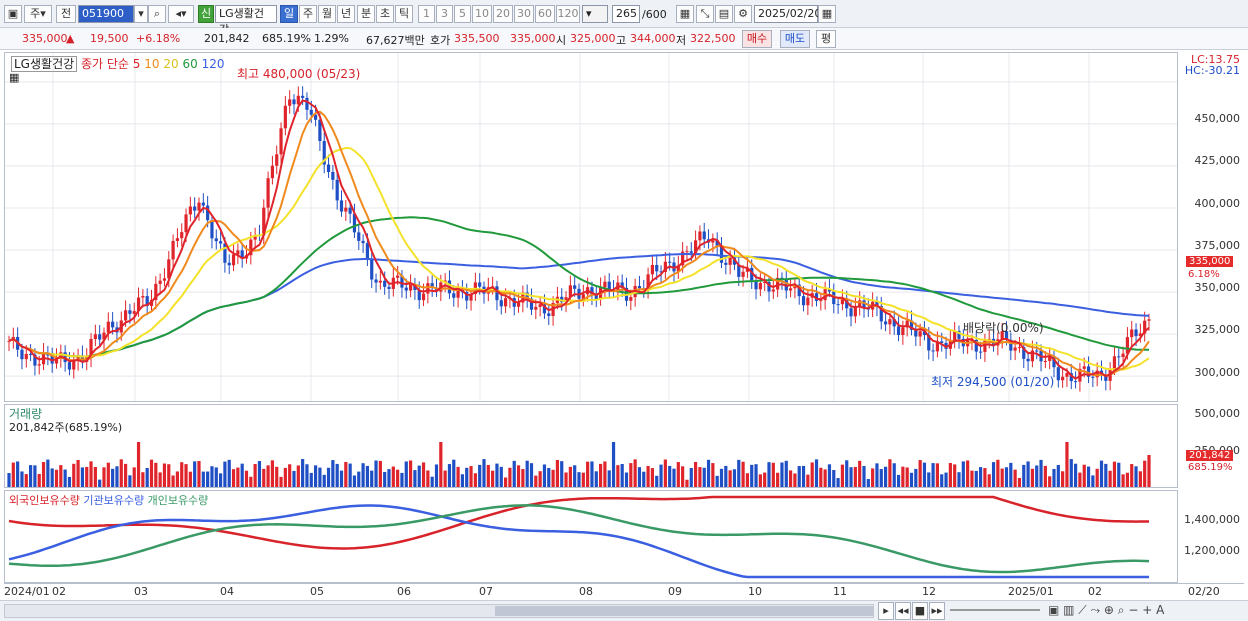  Describe the element at coordinates (66, 14) in the screenshot. I see `prev-button: 전` at that location.